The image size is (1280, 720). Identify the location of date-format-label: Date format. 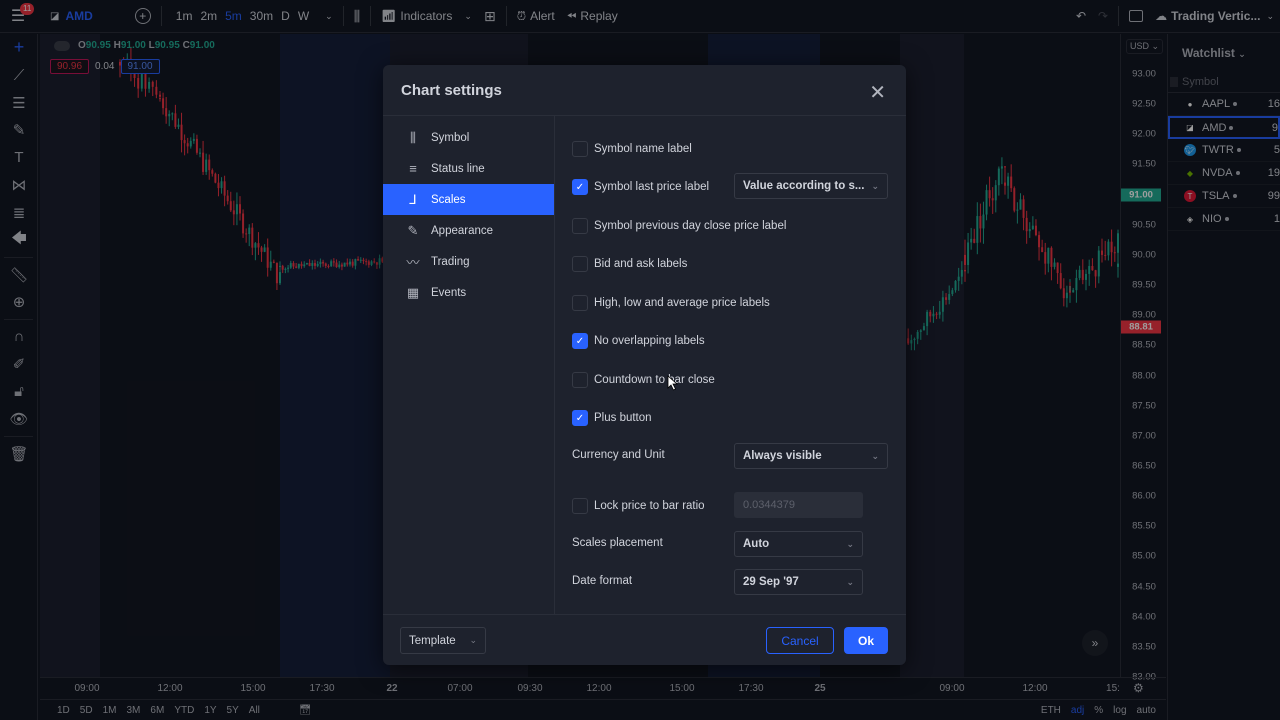
(602, 581).